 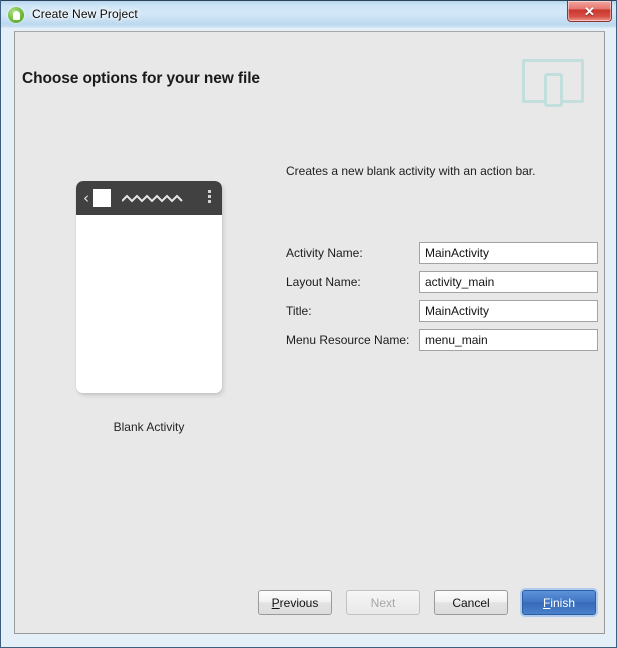 I want to click on menu-resource-name-input, so click(x=508, y=339).